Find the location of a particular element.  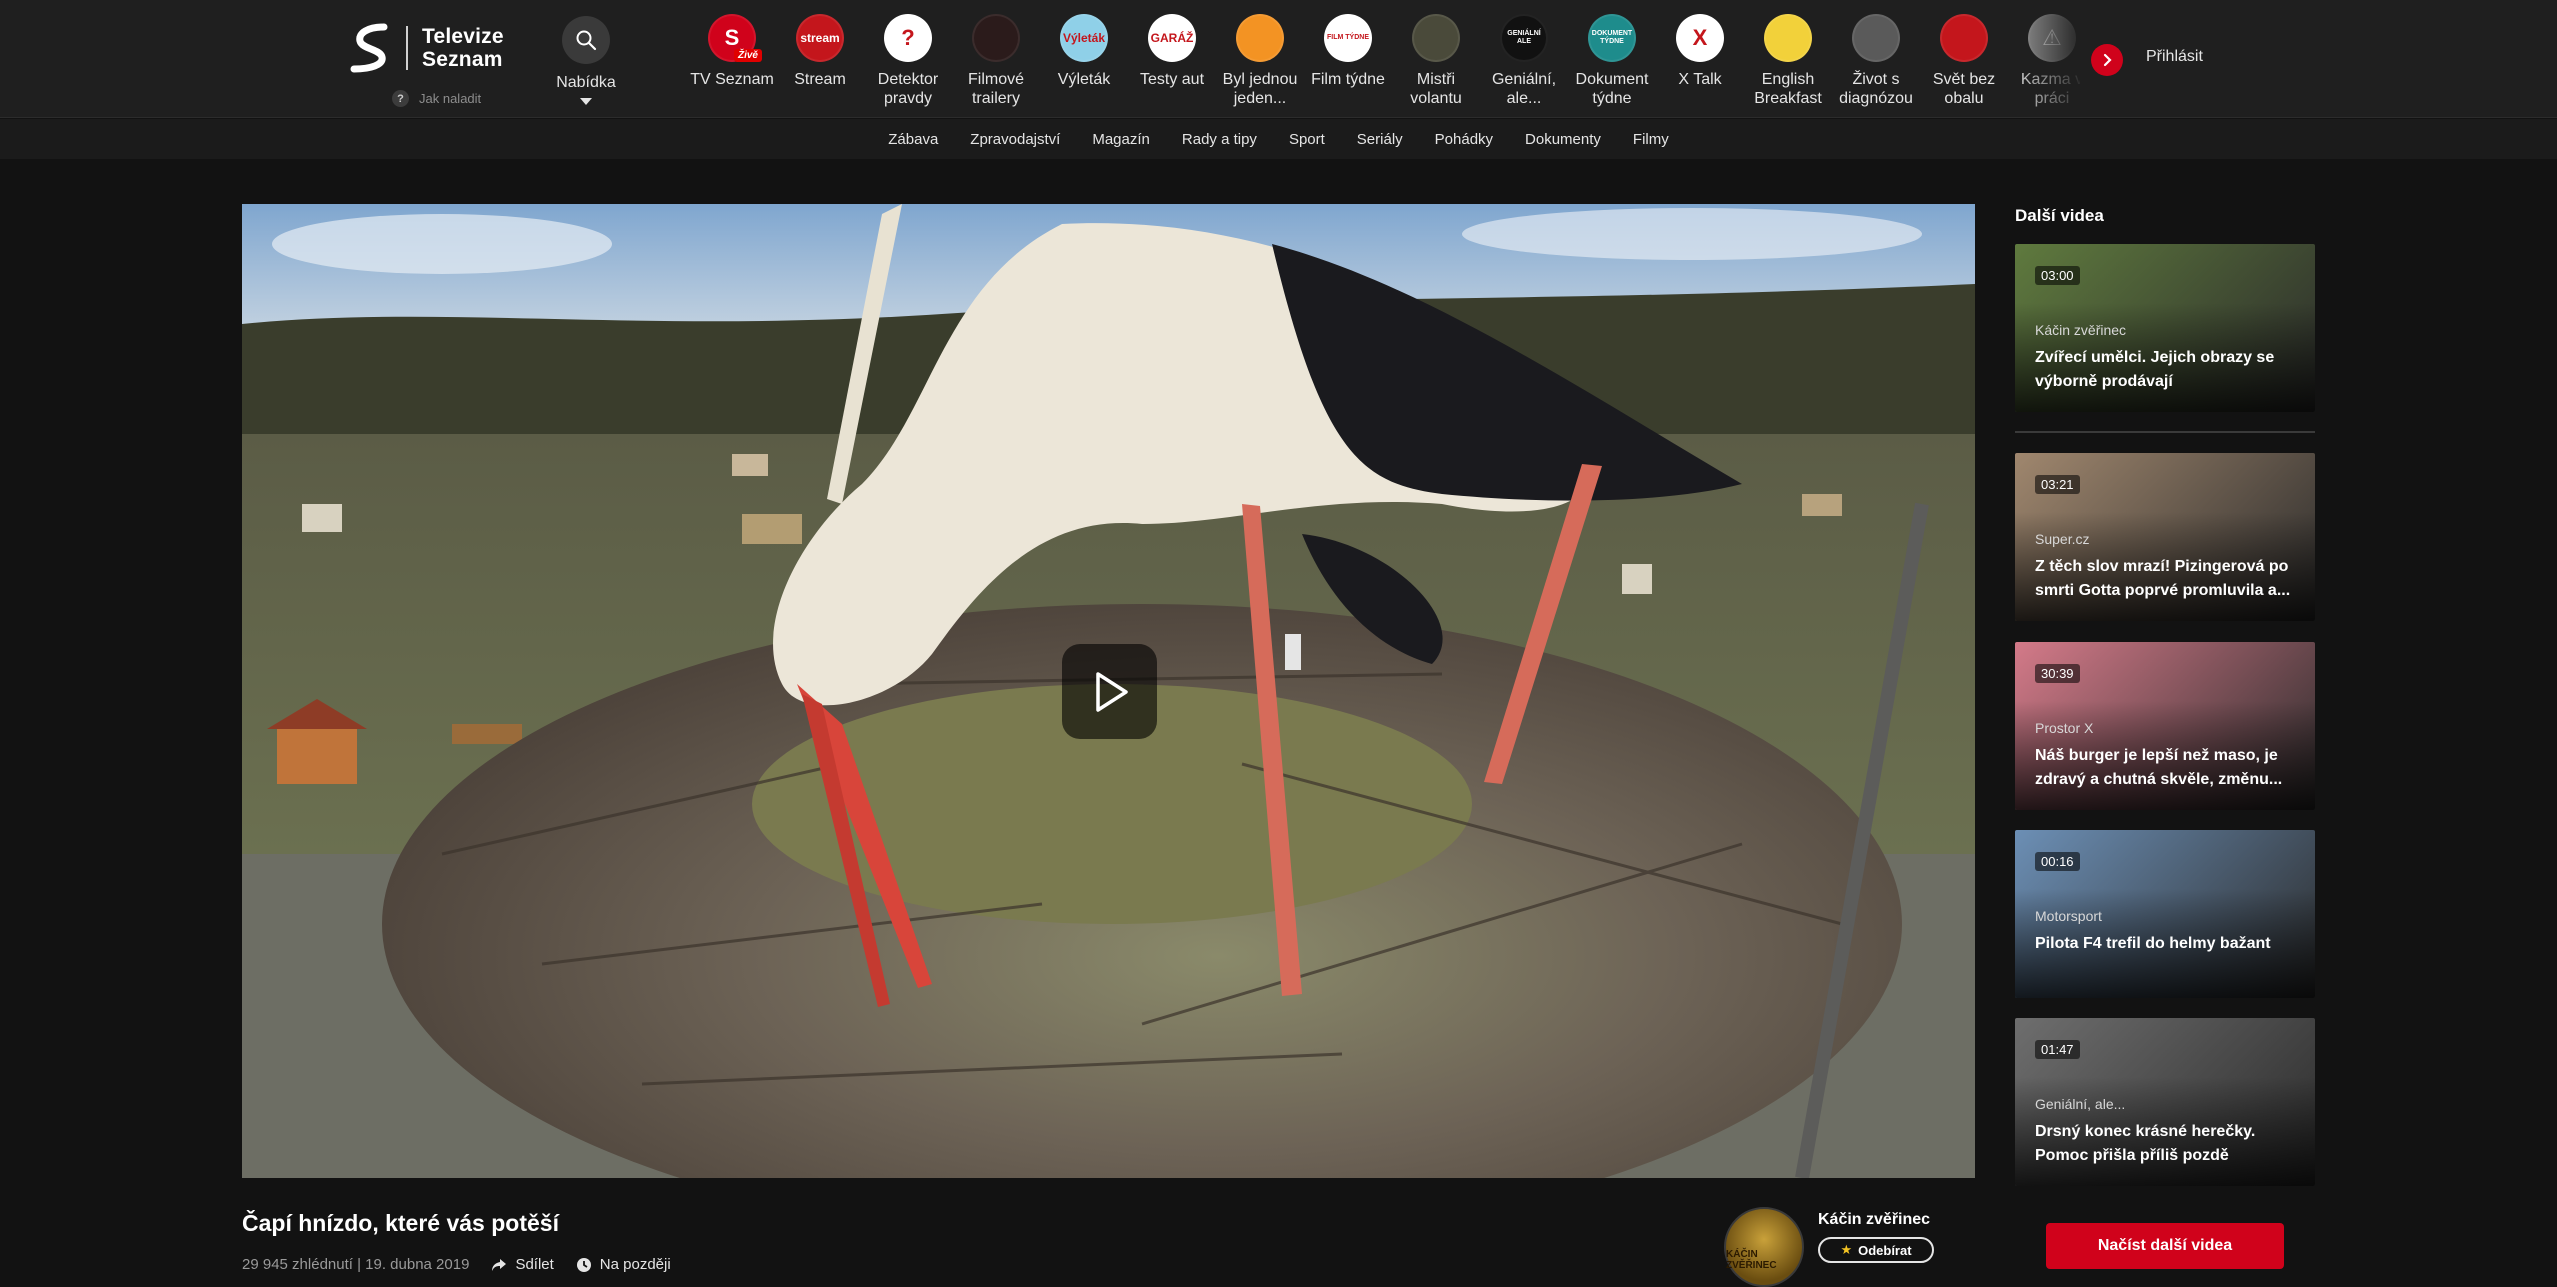

channel-glyph: S is located at coordinates (732, 37).